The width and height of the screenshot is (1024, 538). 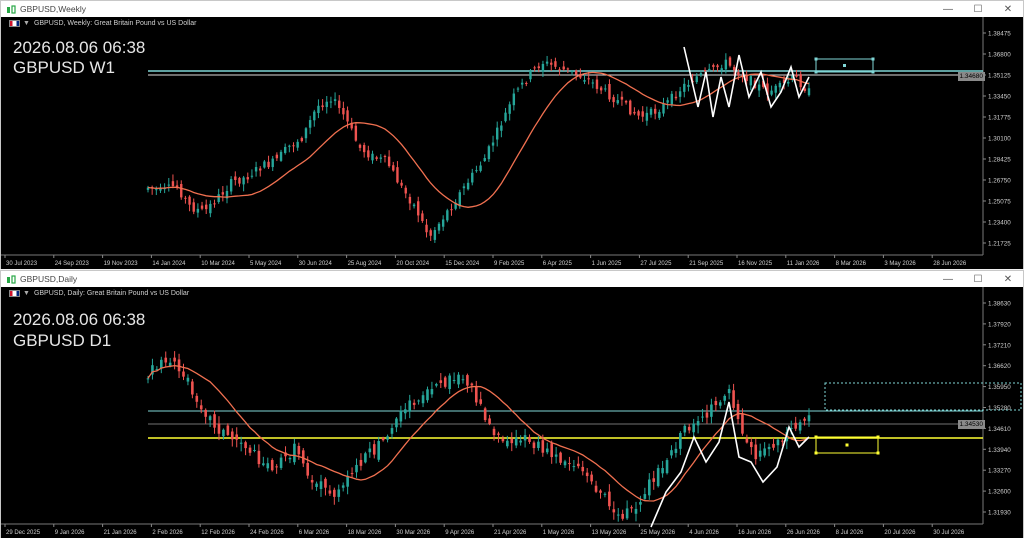 What do you see at coordinates (999, 76) in the screenshot?
I see `price-tick-label: 1.35125` at bounding box center [999, 76].